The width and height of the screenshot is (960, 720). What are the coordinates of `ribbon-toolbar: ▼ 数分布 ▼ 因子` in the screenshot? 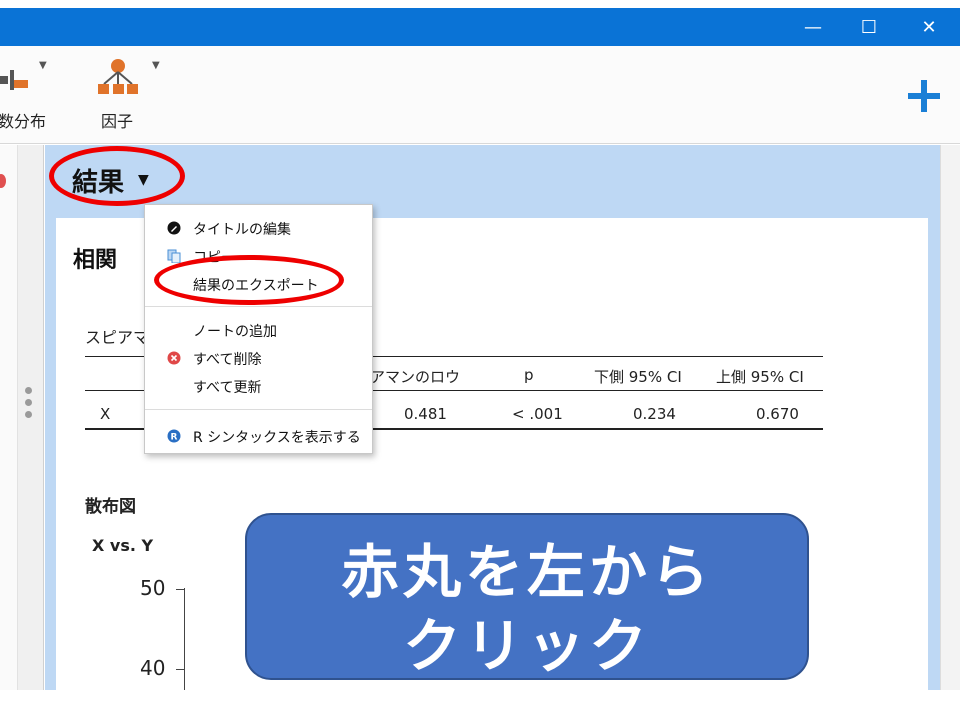 It's located at (480, 95).